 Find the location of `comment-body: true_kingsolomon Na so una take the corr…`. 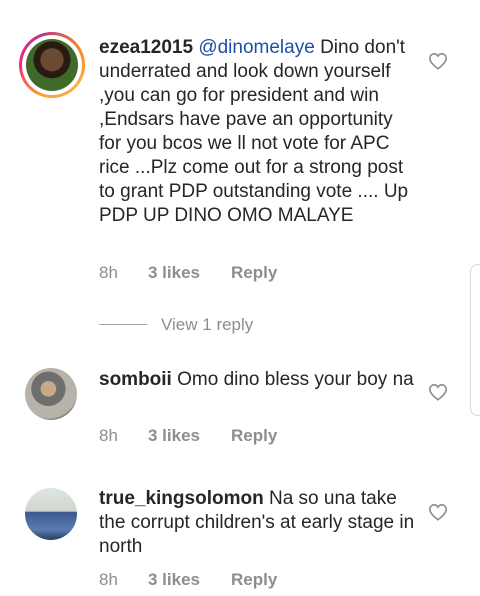

comment-body: true_kingsolomon Na so una take the corr… is located at coordinates (259, 523).